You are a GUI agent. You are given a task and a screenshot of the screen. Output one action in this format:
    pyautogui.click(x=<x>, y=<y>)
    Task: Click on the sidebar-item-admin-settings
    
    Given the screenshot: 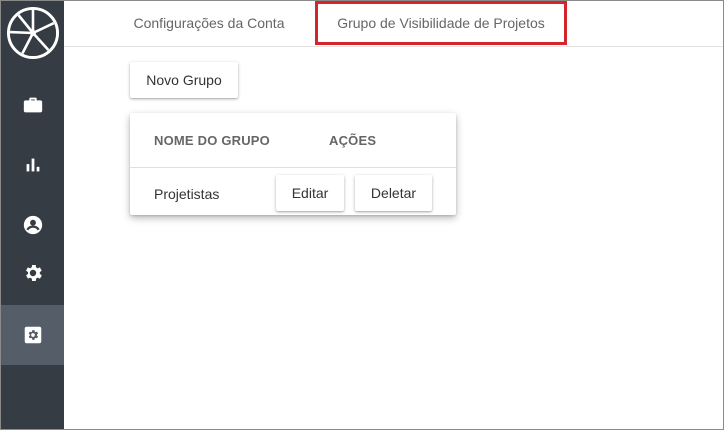 What is the action you would take?
    pyautogui.click(x=32, y=335)
    